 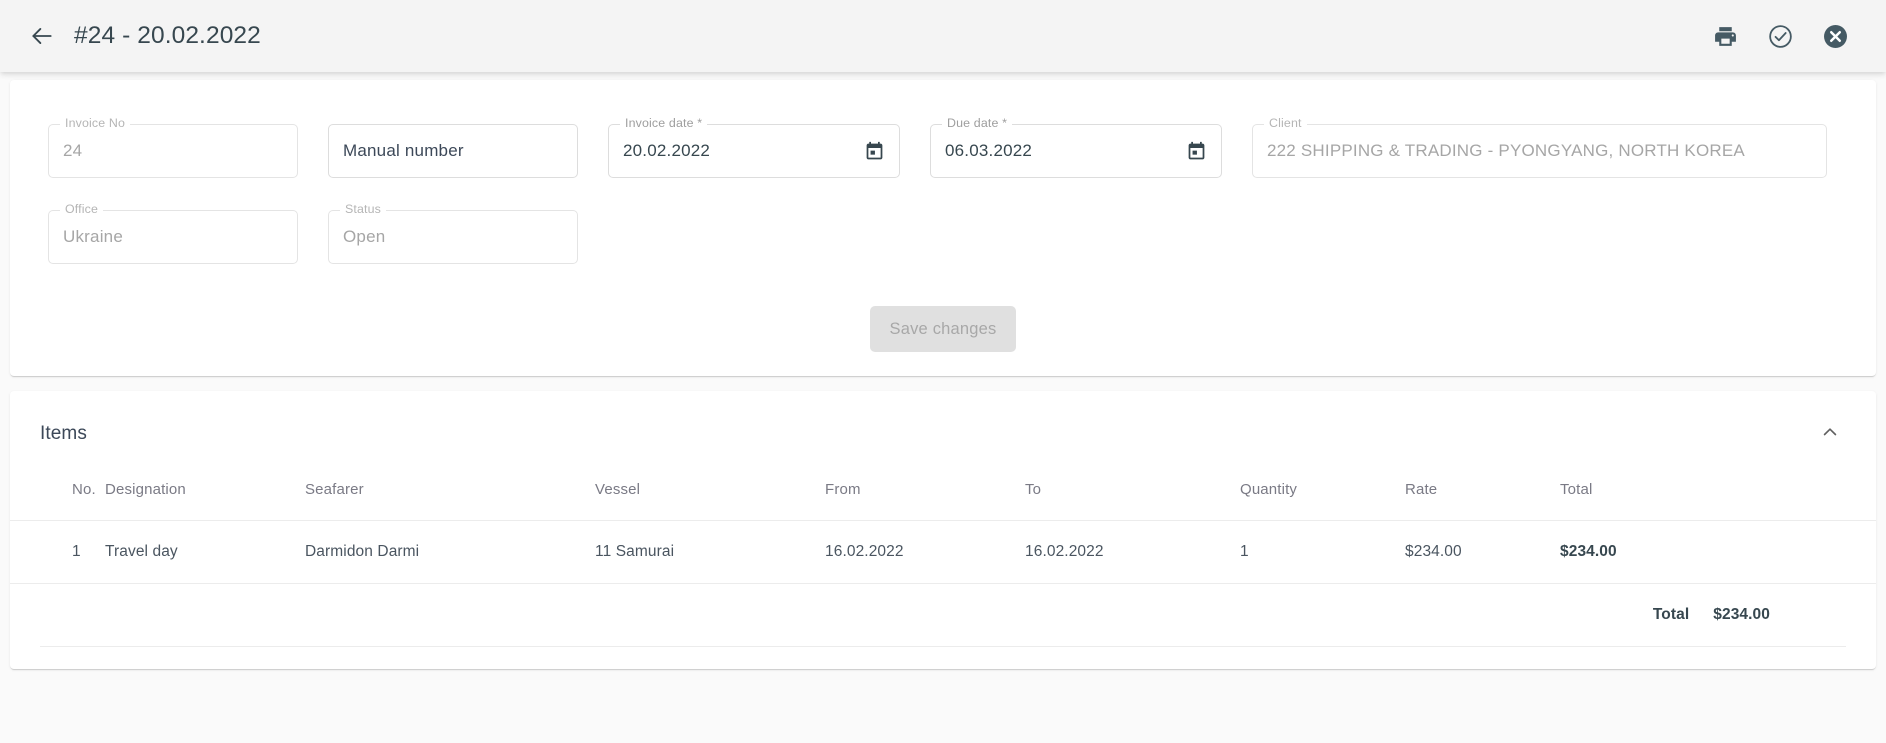 I want to click on column-header-designation: Designation, so click(x=145, y=489).